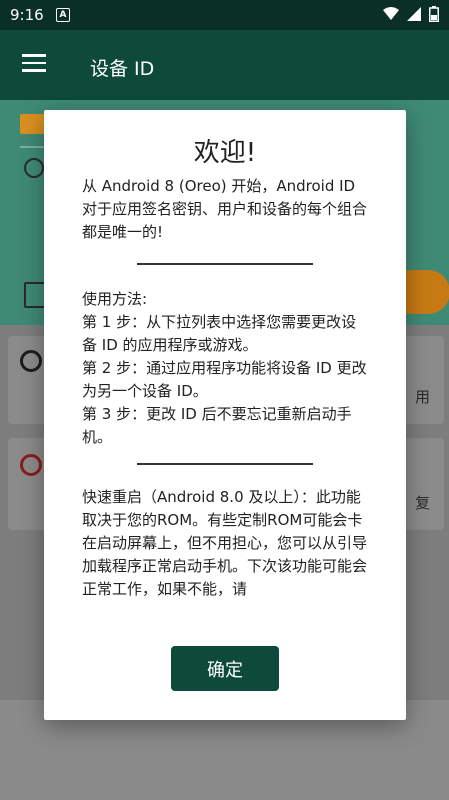  Describe the element at coordinates (63, 15) in the screenshot. I see `notification-icon: A` at that location.